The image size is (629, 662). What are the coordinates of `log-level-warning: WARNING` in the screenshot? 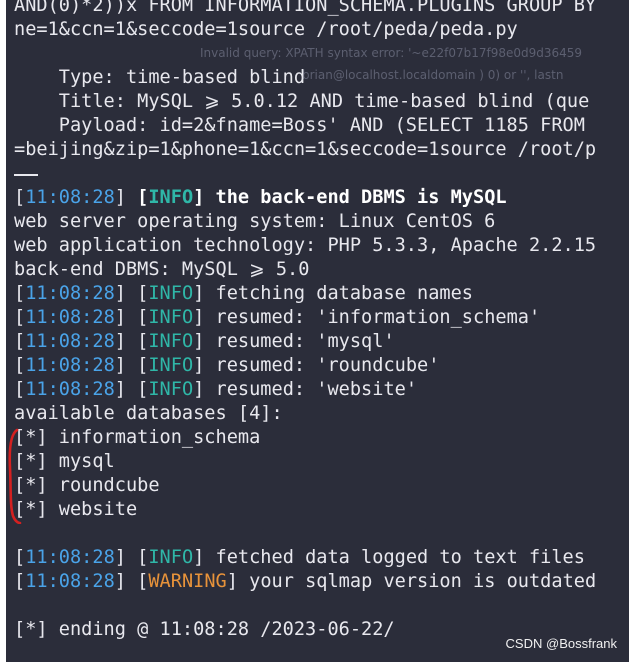 It's located at (187, 581).